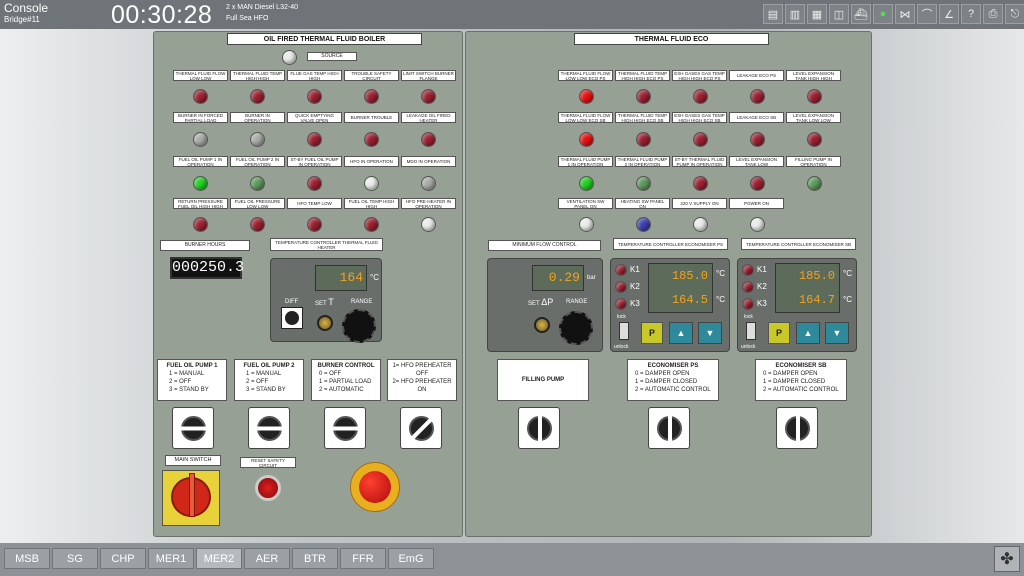  I want to click on k3-label: K3, so click(635, 303).